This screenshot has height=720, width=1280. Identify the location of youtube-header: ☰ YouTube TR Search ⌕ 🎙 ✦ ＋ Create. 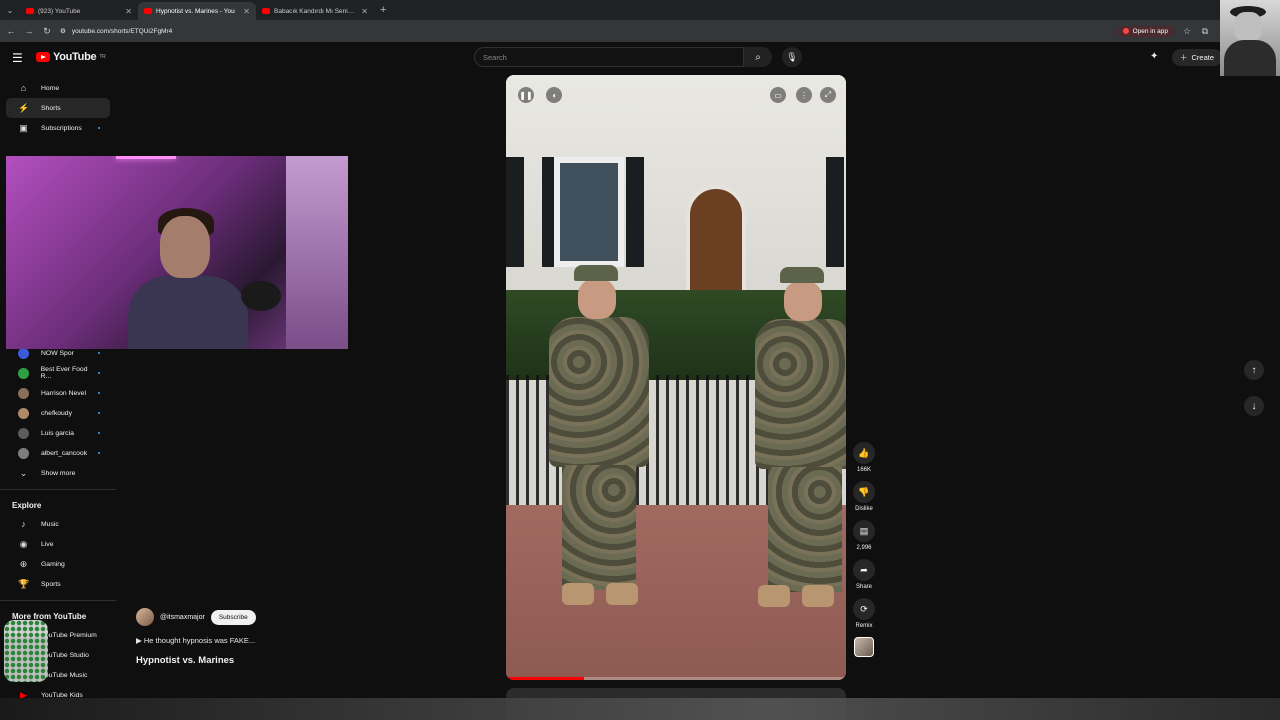
(640, 57).